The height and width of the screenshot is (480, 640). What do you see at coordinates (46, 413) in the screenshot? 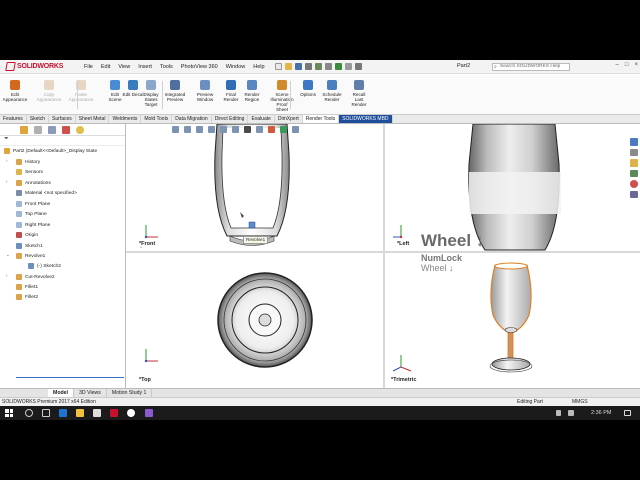
I see `task-view-icon` at bounding box center [46, 413].